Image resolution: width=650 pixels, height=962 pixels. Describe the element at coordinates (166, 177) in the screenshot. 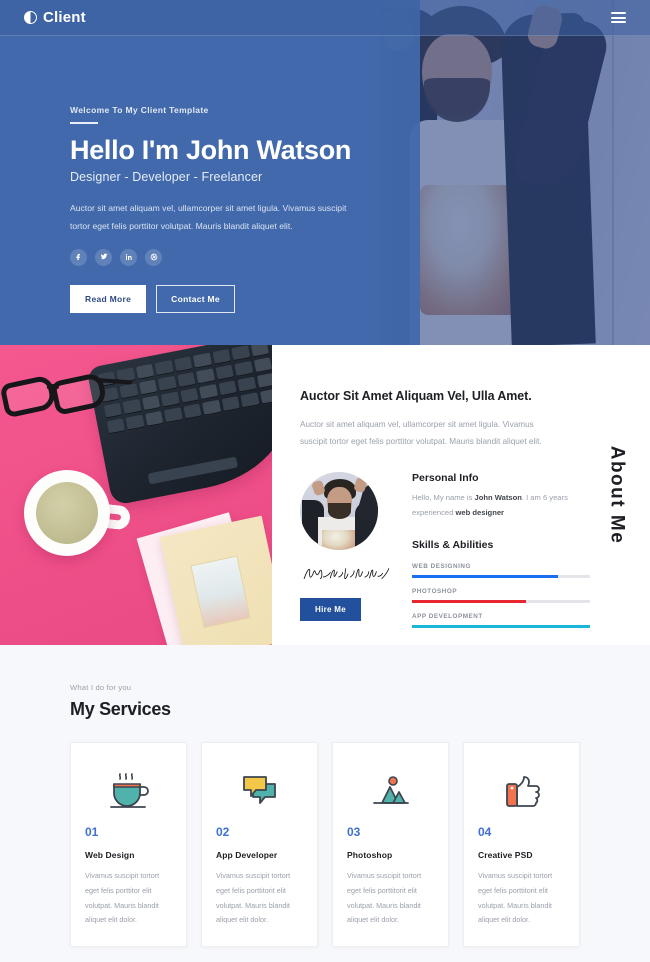

I see `hero-subtitle: Designer - Developer - Freelancer` at that location.